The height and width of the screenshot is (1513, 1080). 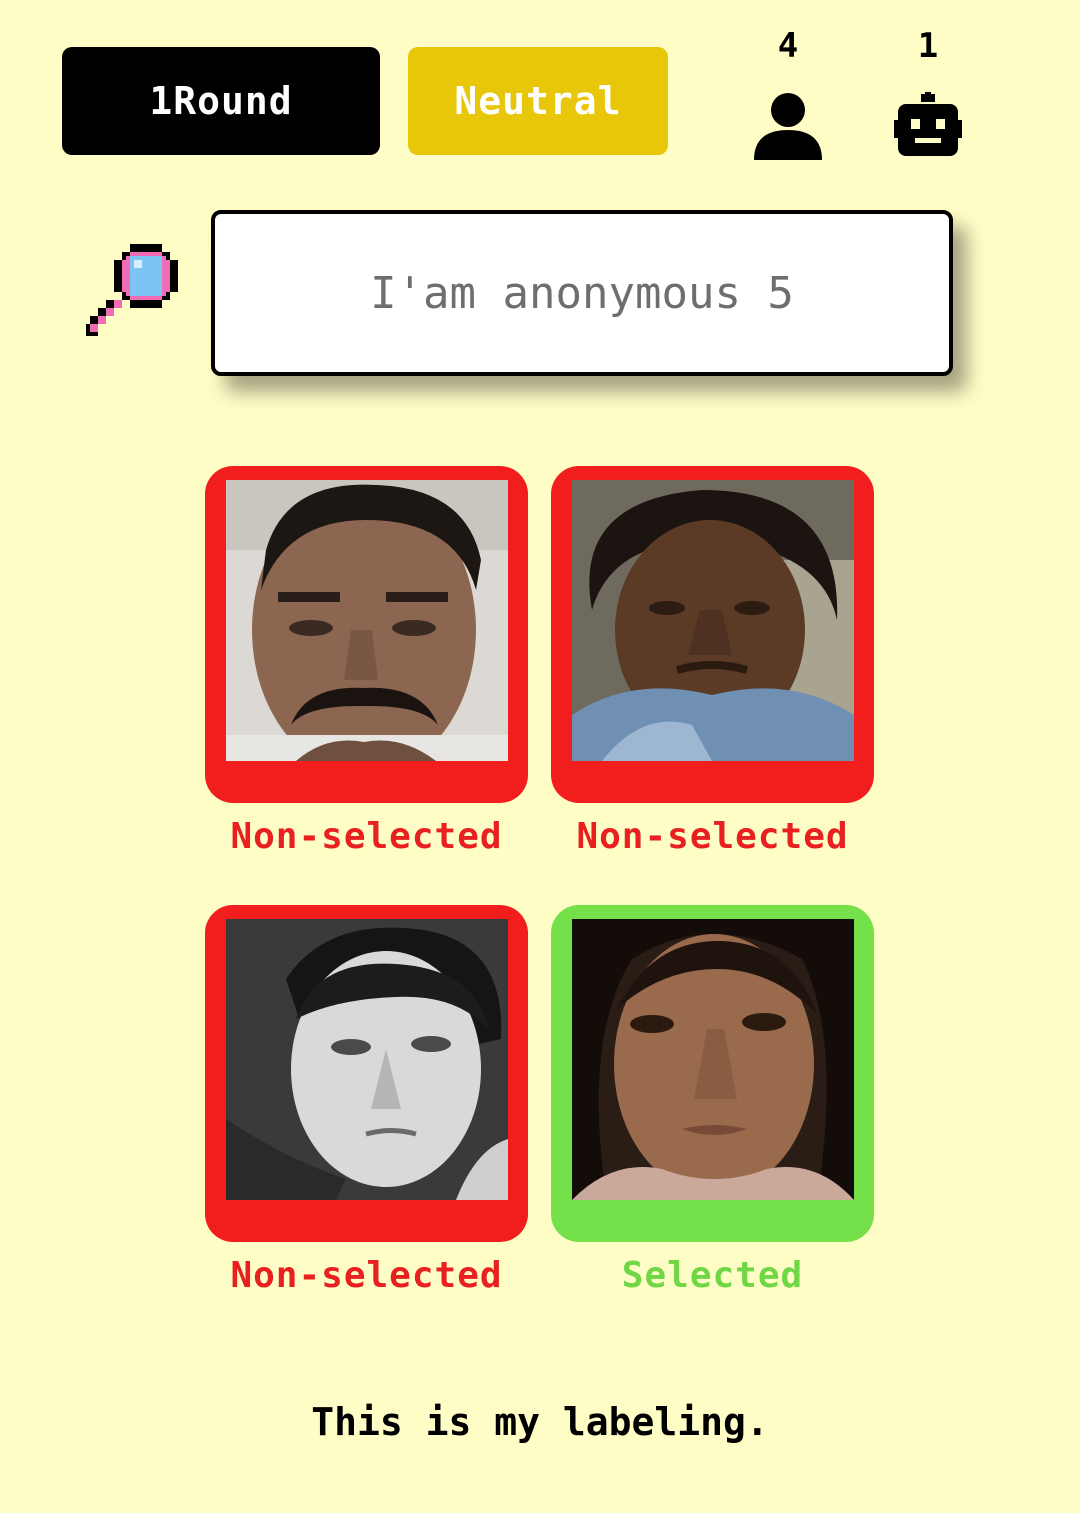 What do you see at coordinates (712, 836) in the screenshot?
I see `card-2-status: Non-selected` at bounding box center [712, 836].